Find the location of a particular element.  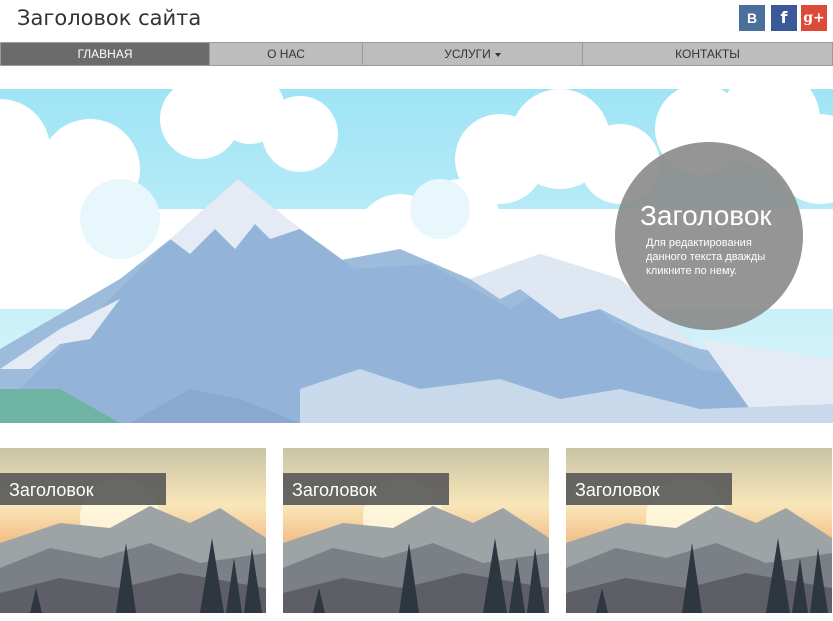

nav-item-home-label: ГЛАВНАЯ is located at coordinates (105, 54).